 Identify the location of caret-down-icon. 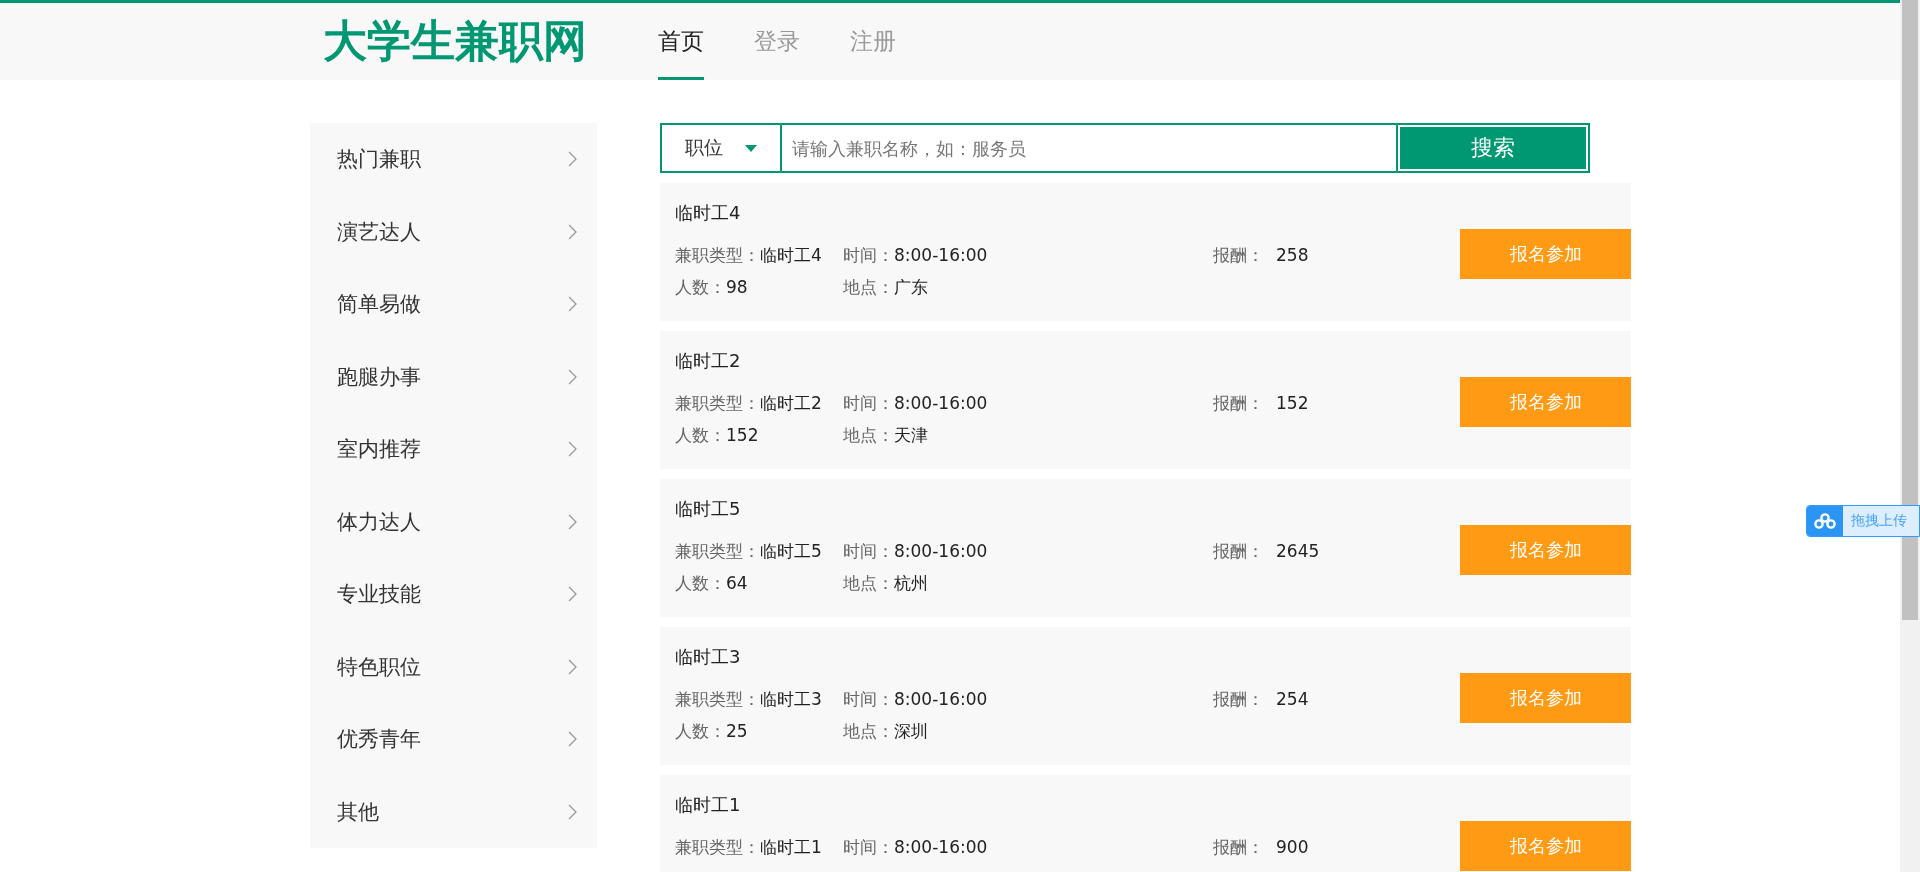
(751, 148).